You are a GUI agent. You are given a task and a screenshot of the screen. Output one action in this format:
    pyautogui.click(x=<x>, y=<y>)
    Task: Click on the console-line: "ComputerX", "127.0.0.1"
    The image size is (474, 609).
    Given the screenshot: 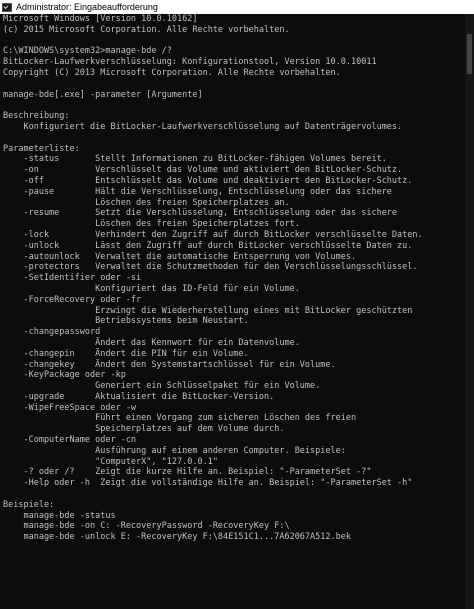 What is the action you would take?
    pyautogui.click(x=110, y=461)
    